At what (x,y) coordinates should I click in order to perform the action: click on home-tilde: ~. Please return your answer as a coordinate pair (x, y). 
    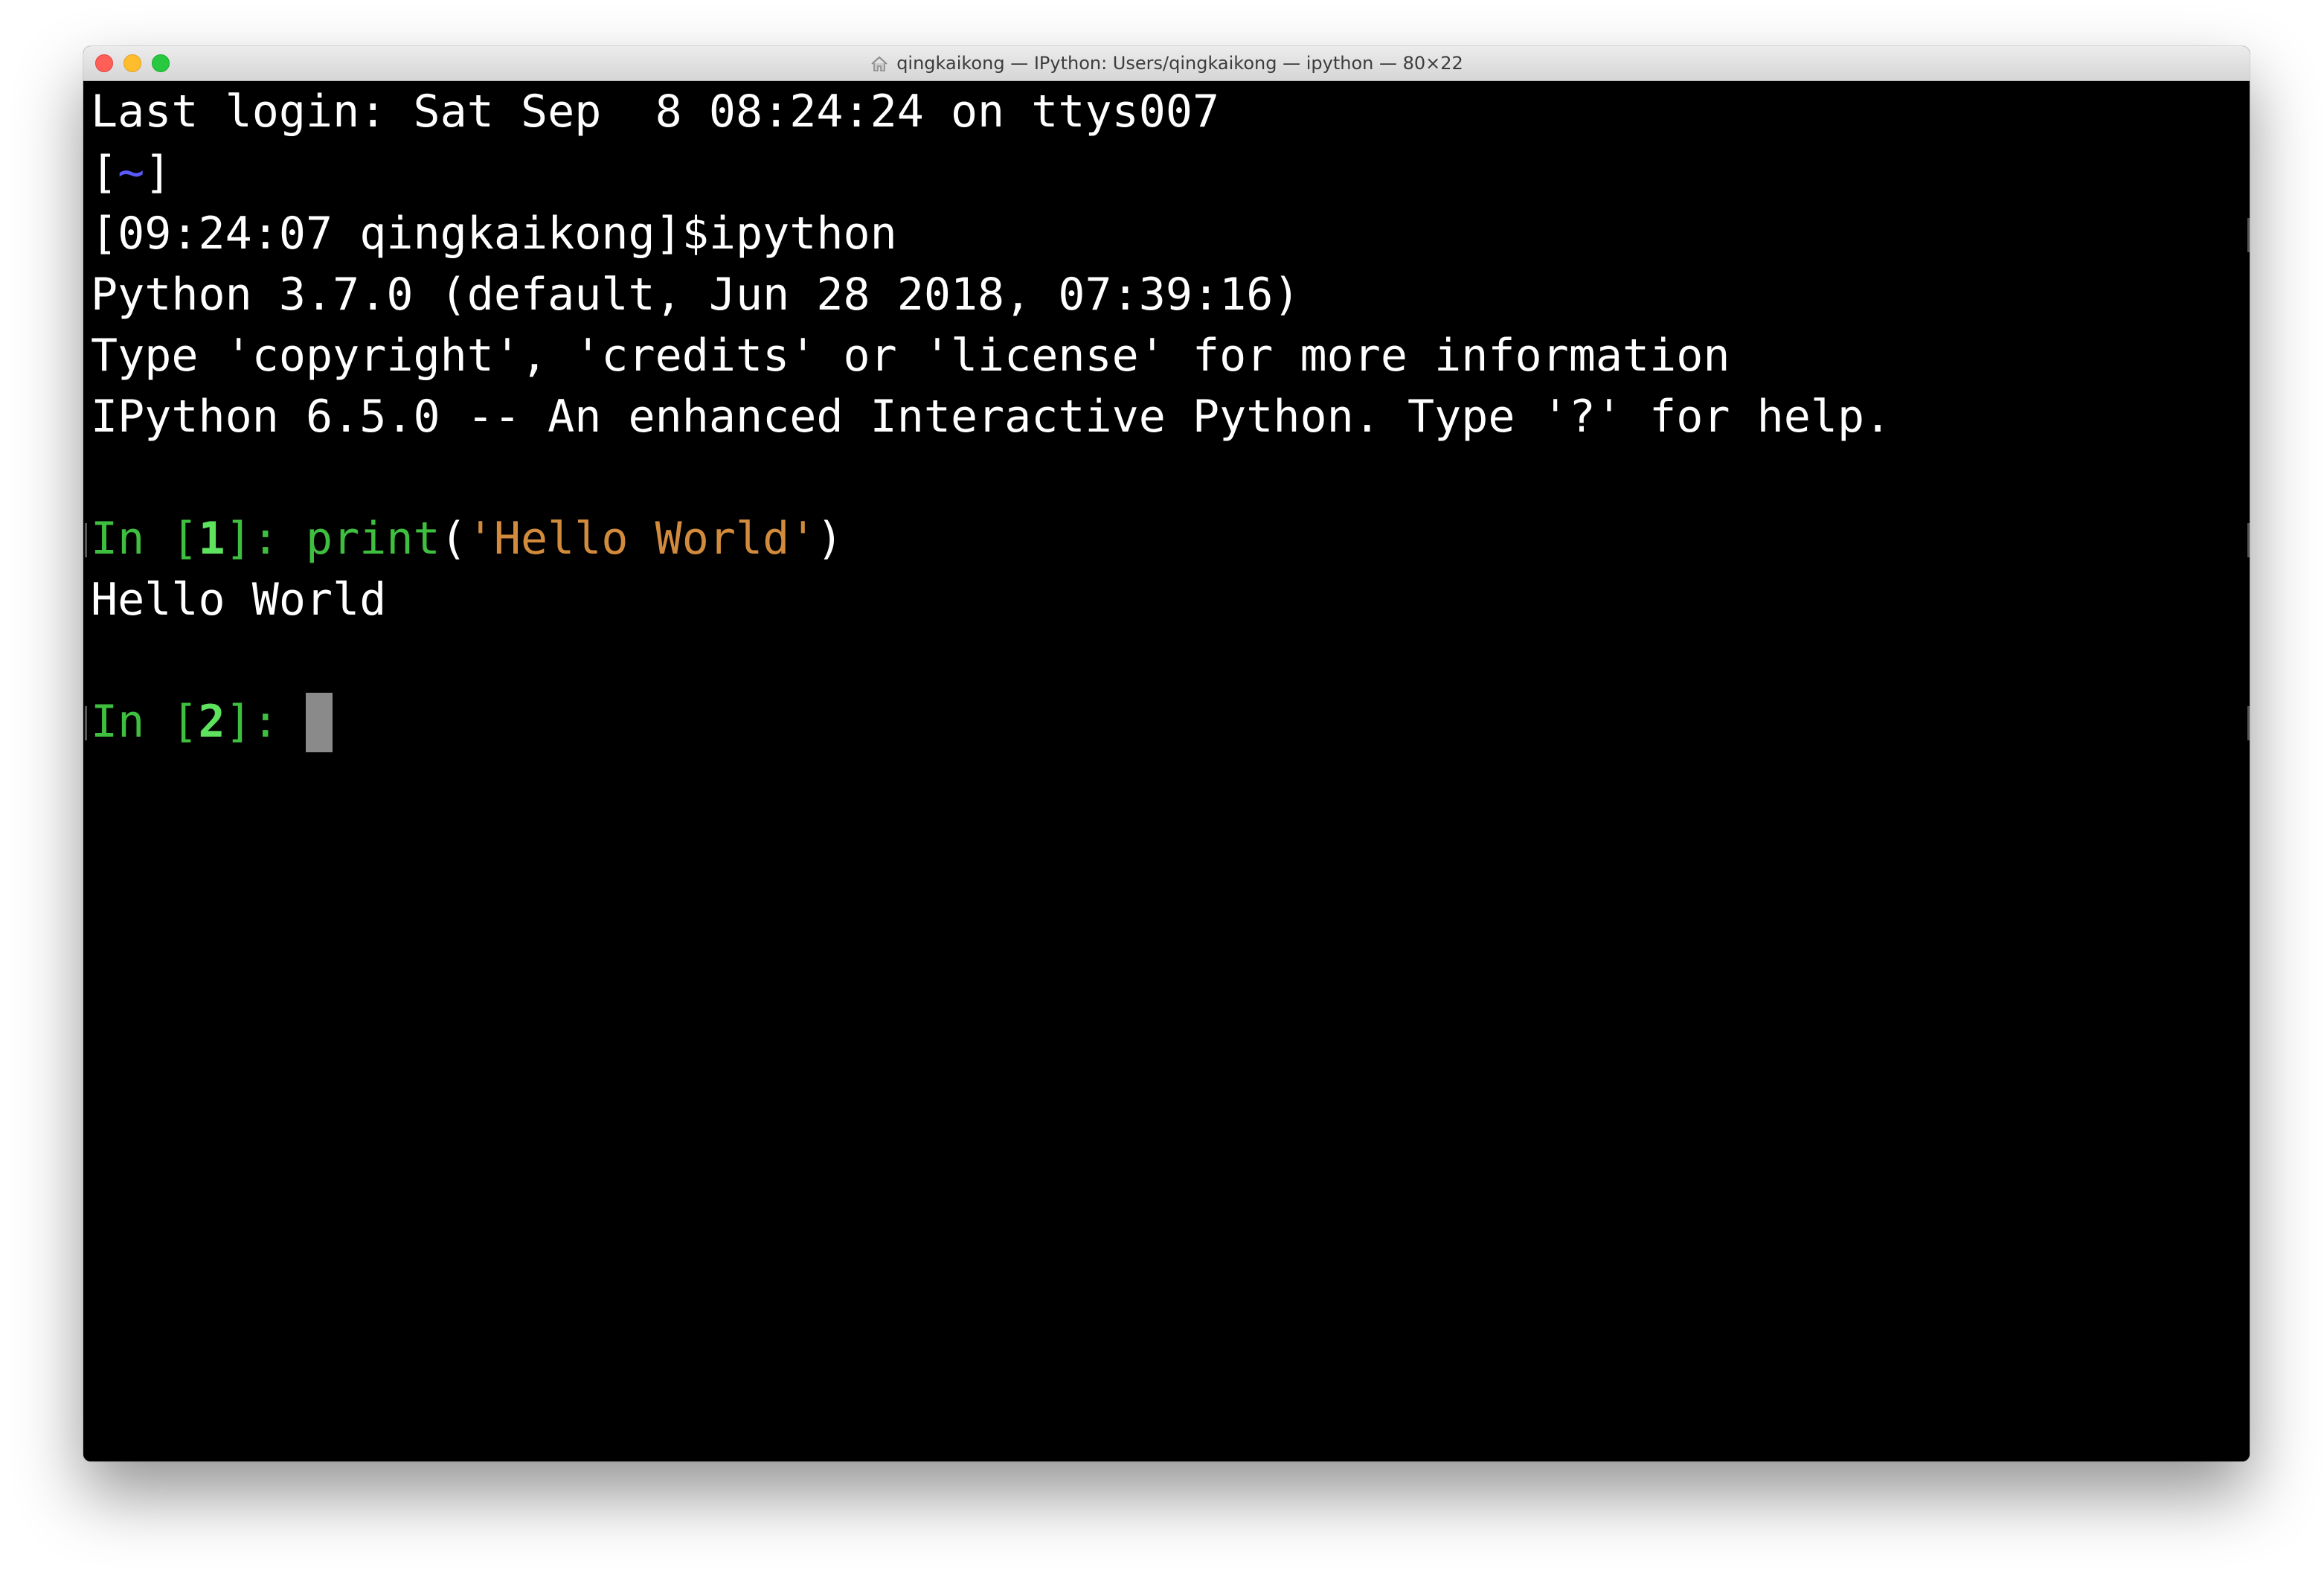
    Looking at the image, I should click on (131, 173).